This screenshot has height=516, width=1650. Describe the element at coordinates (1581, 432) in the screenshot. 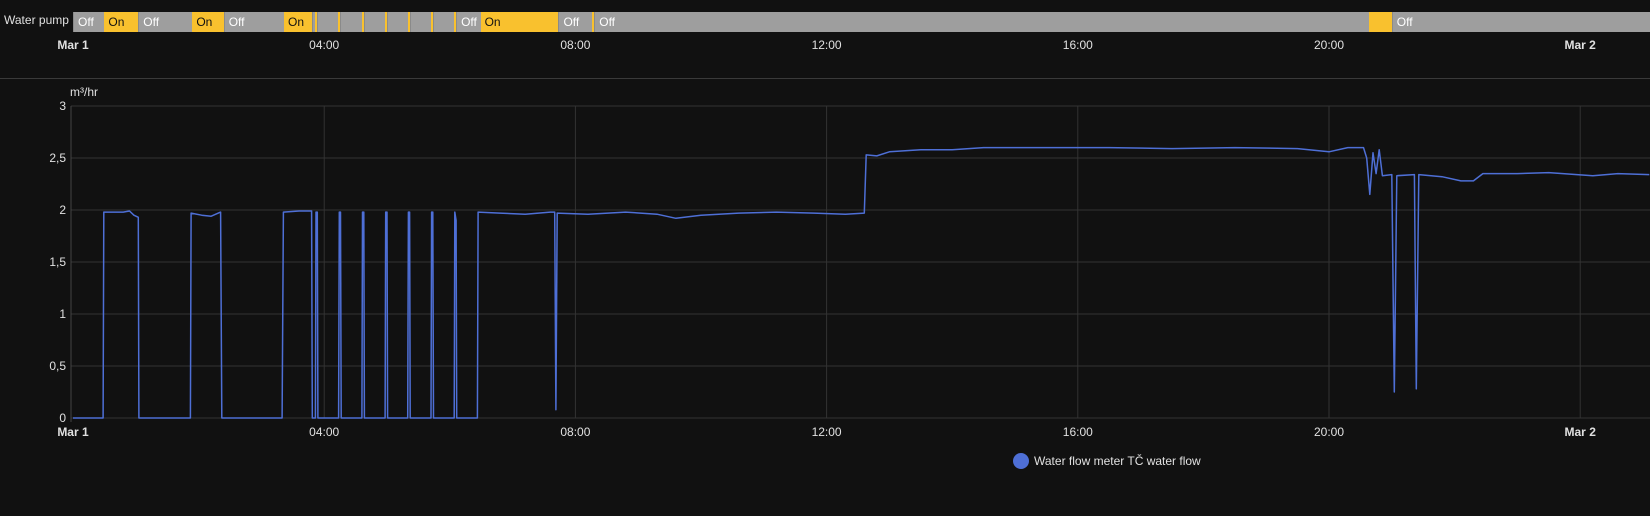

I see `x-tick-label: Mar 2` at that location.